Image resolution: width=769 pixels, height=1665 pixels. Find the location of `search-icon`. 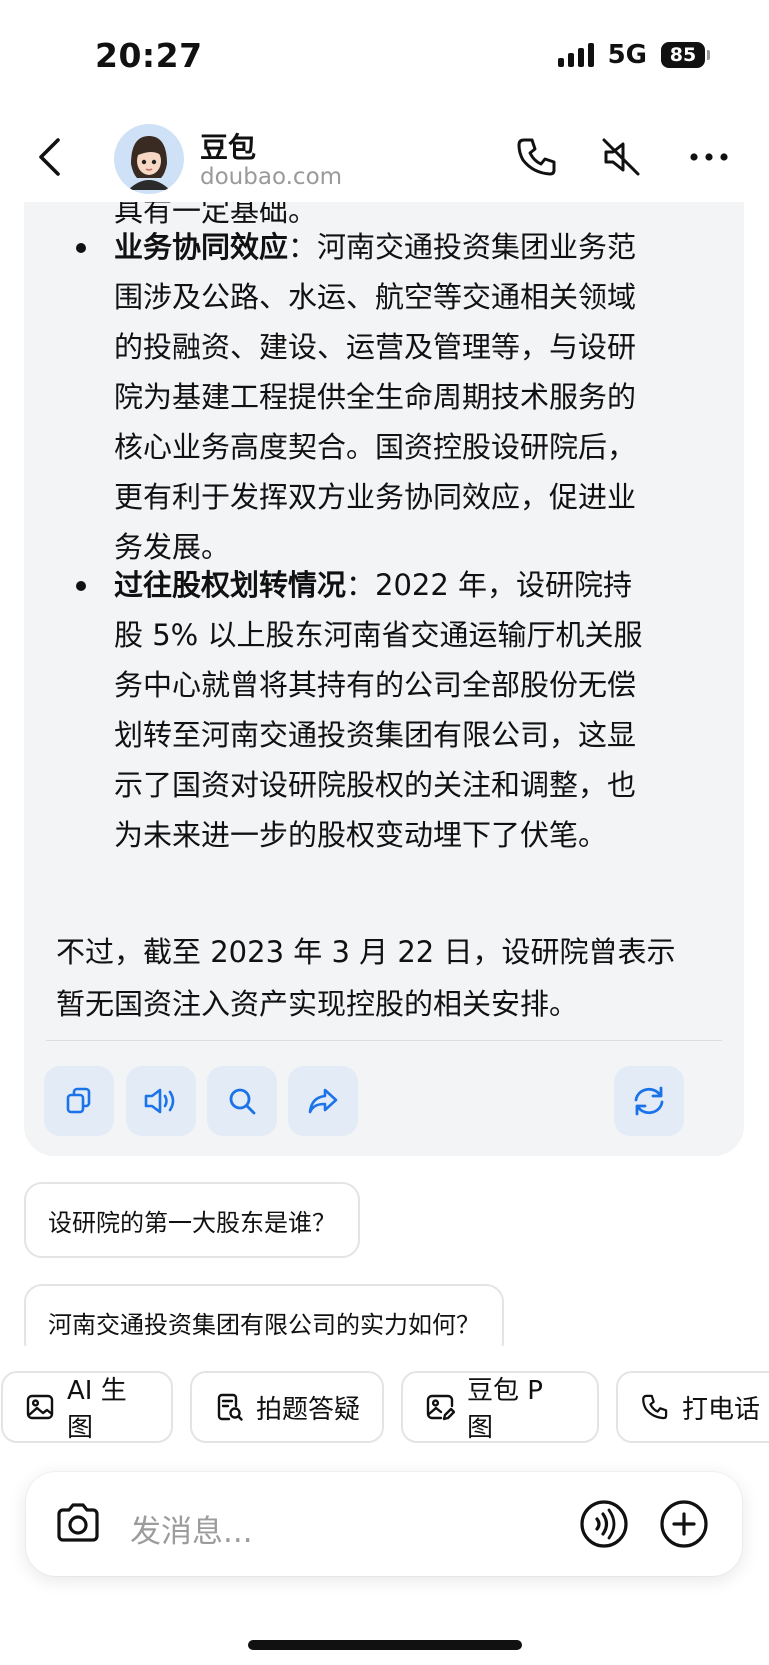

search-icon is located at coordinates (242, 1101).